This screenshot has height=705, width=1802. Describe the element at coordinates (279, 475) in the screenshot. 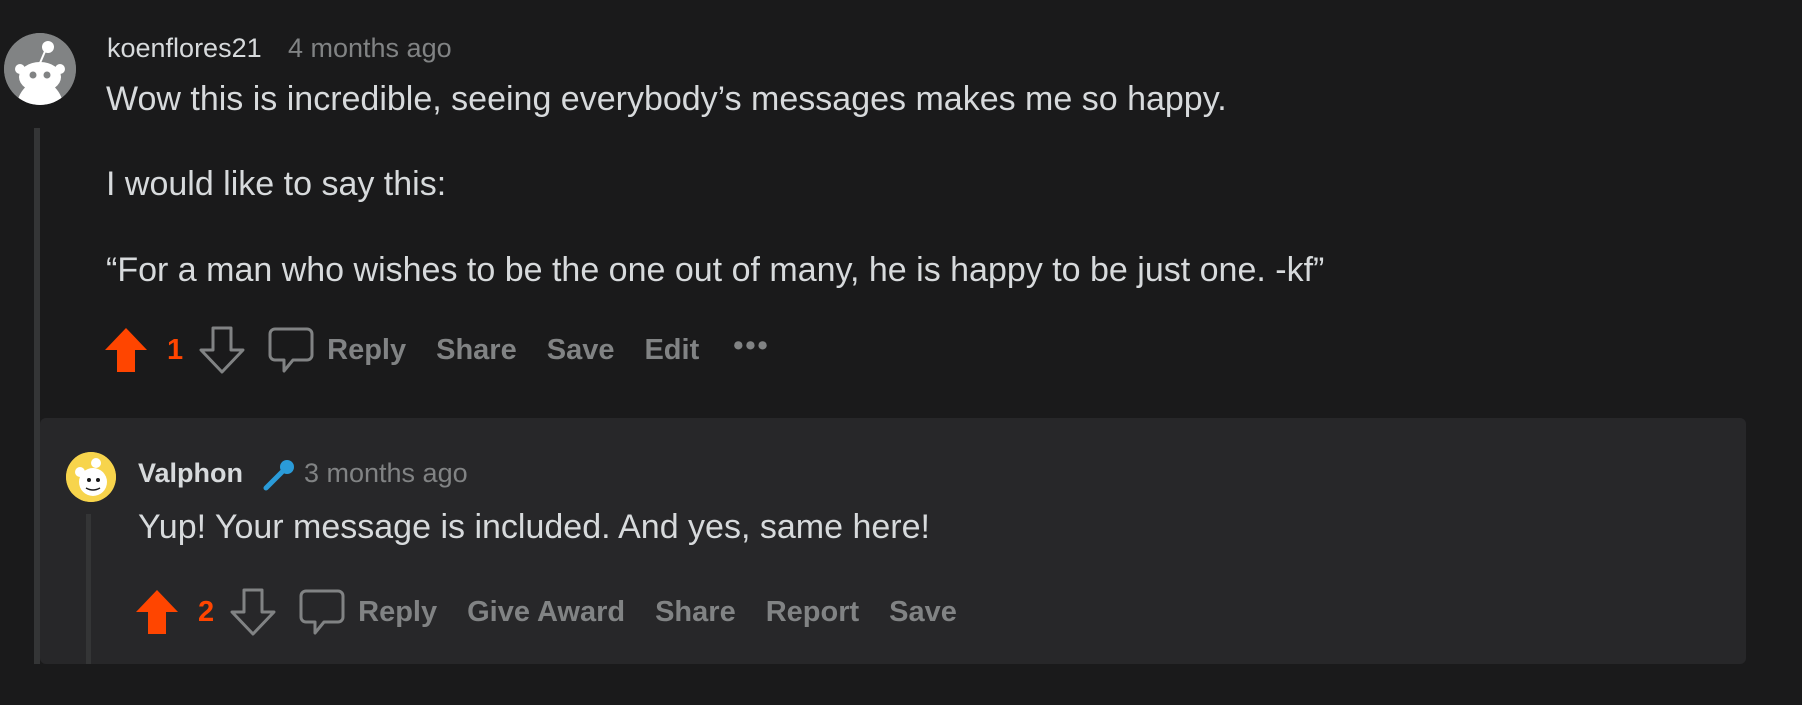

I see `microphone-icon` at that location.